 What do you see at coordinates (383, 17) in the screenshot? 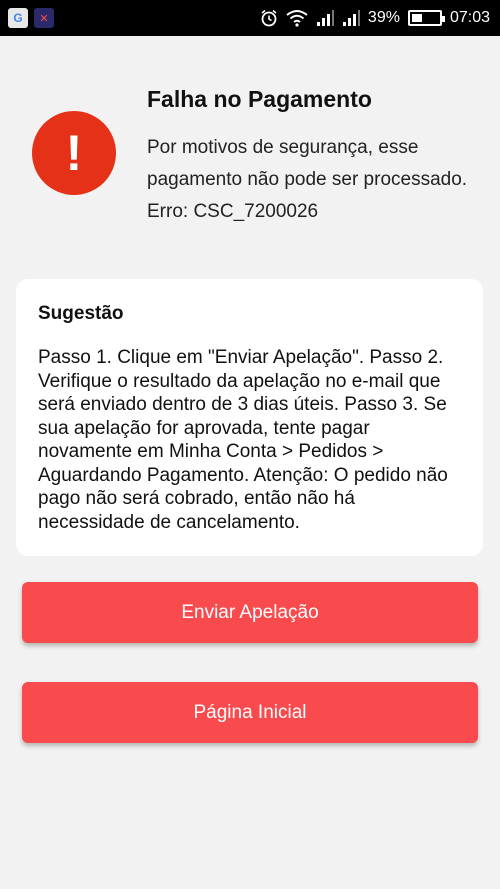
I see `battery-percent: 39%` at bounding box center [383, 17].